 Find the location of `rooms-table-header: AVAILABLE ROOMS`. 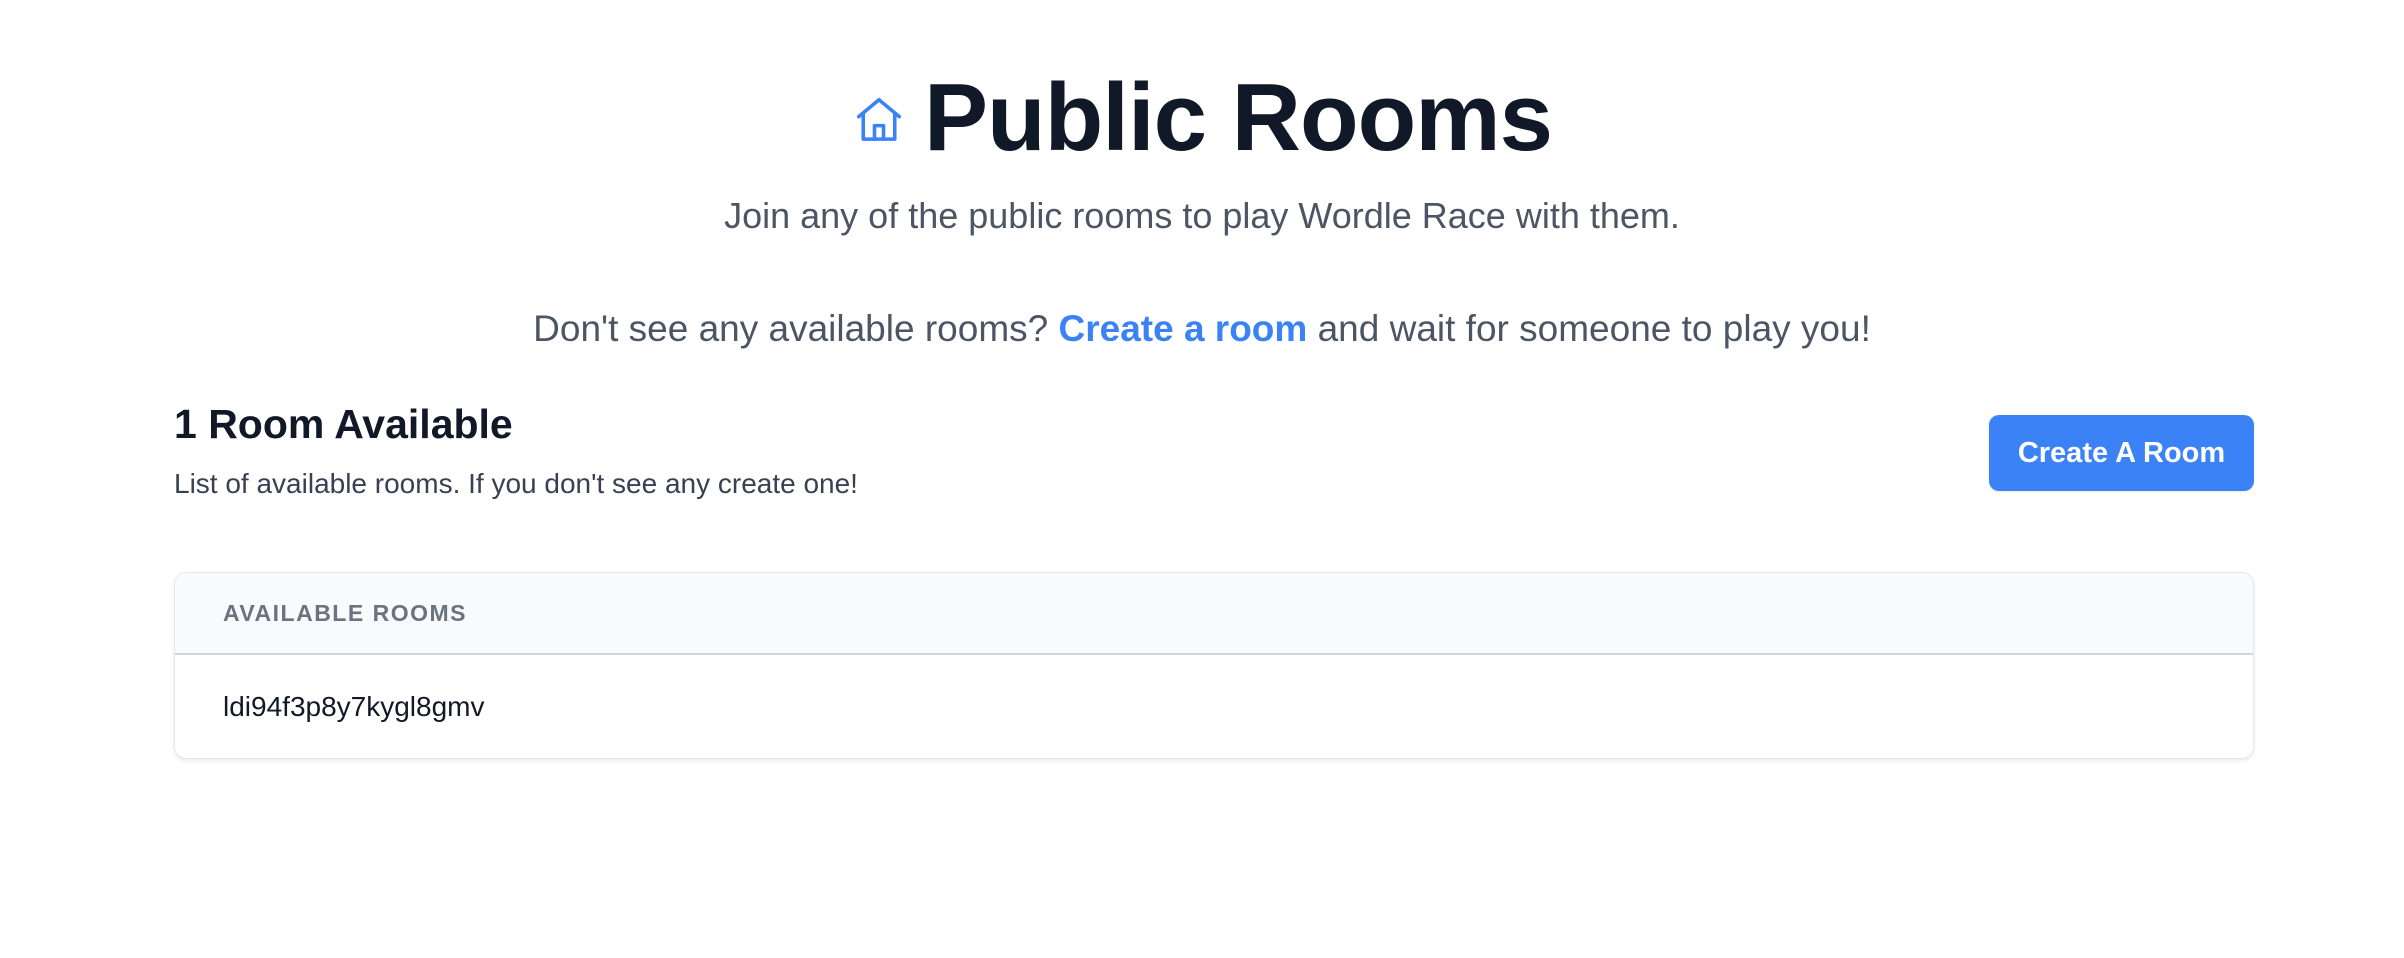

rooms-table-header: AVAILABLE ROOMS is located at coordinates (1214, 614).